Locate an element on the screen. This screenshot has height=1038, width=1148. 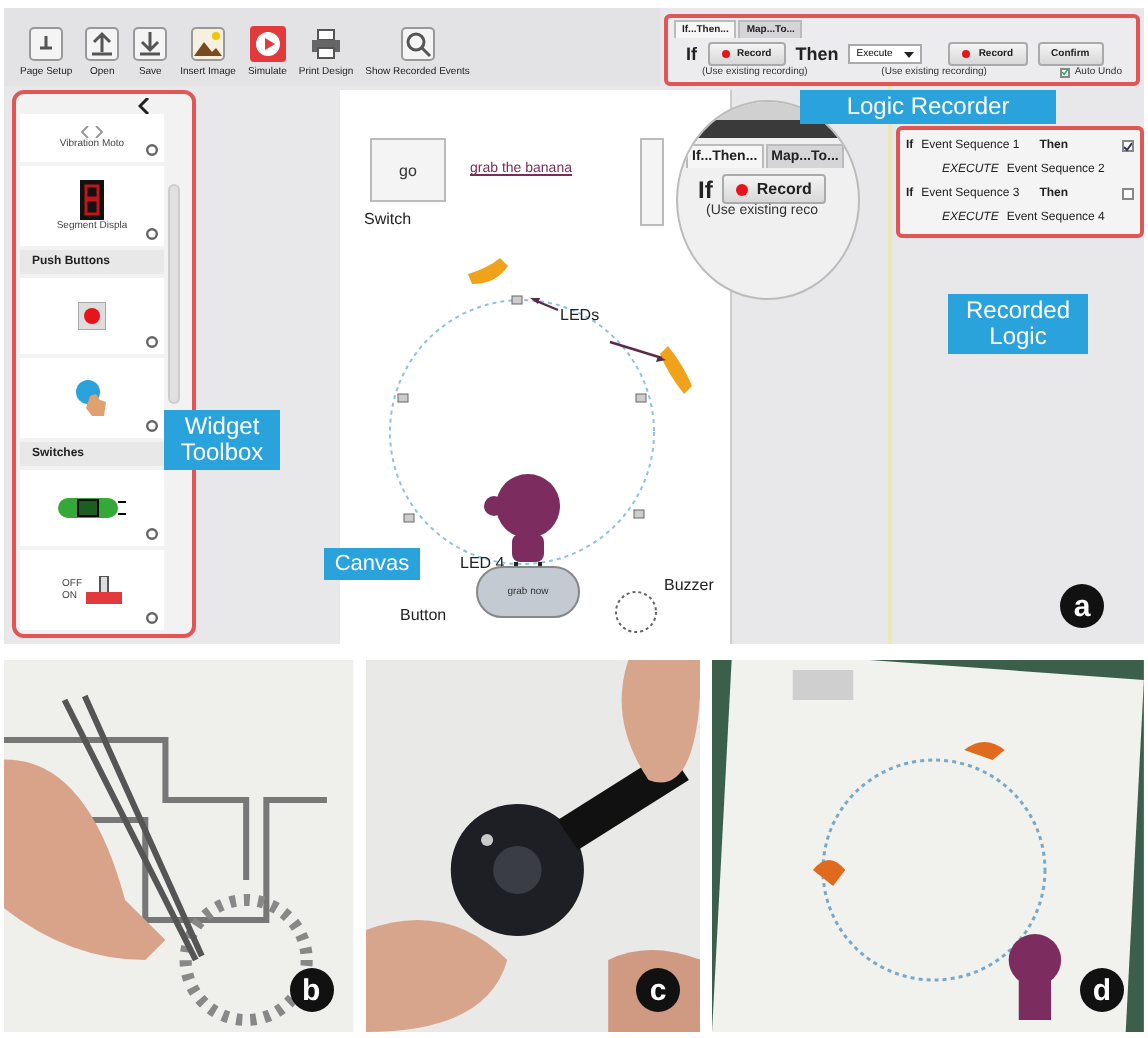
widget-label: Button is located at coordinates (423, 615).